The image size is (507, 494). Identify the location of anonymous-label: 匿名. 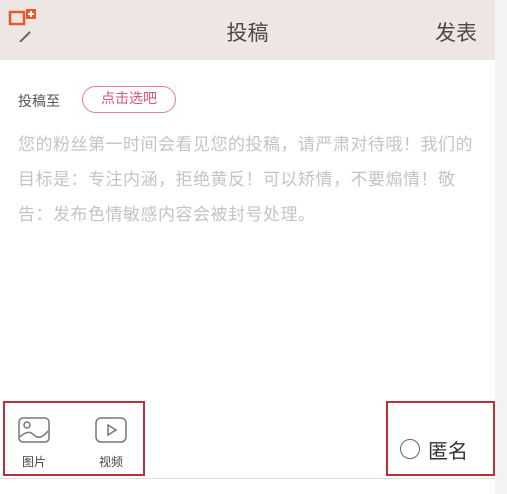
(448, 451).